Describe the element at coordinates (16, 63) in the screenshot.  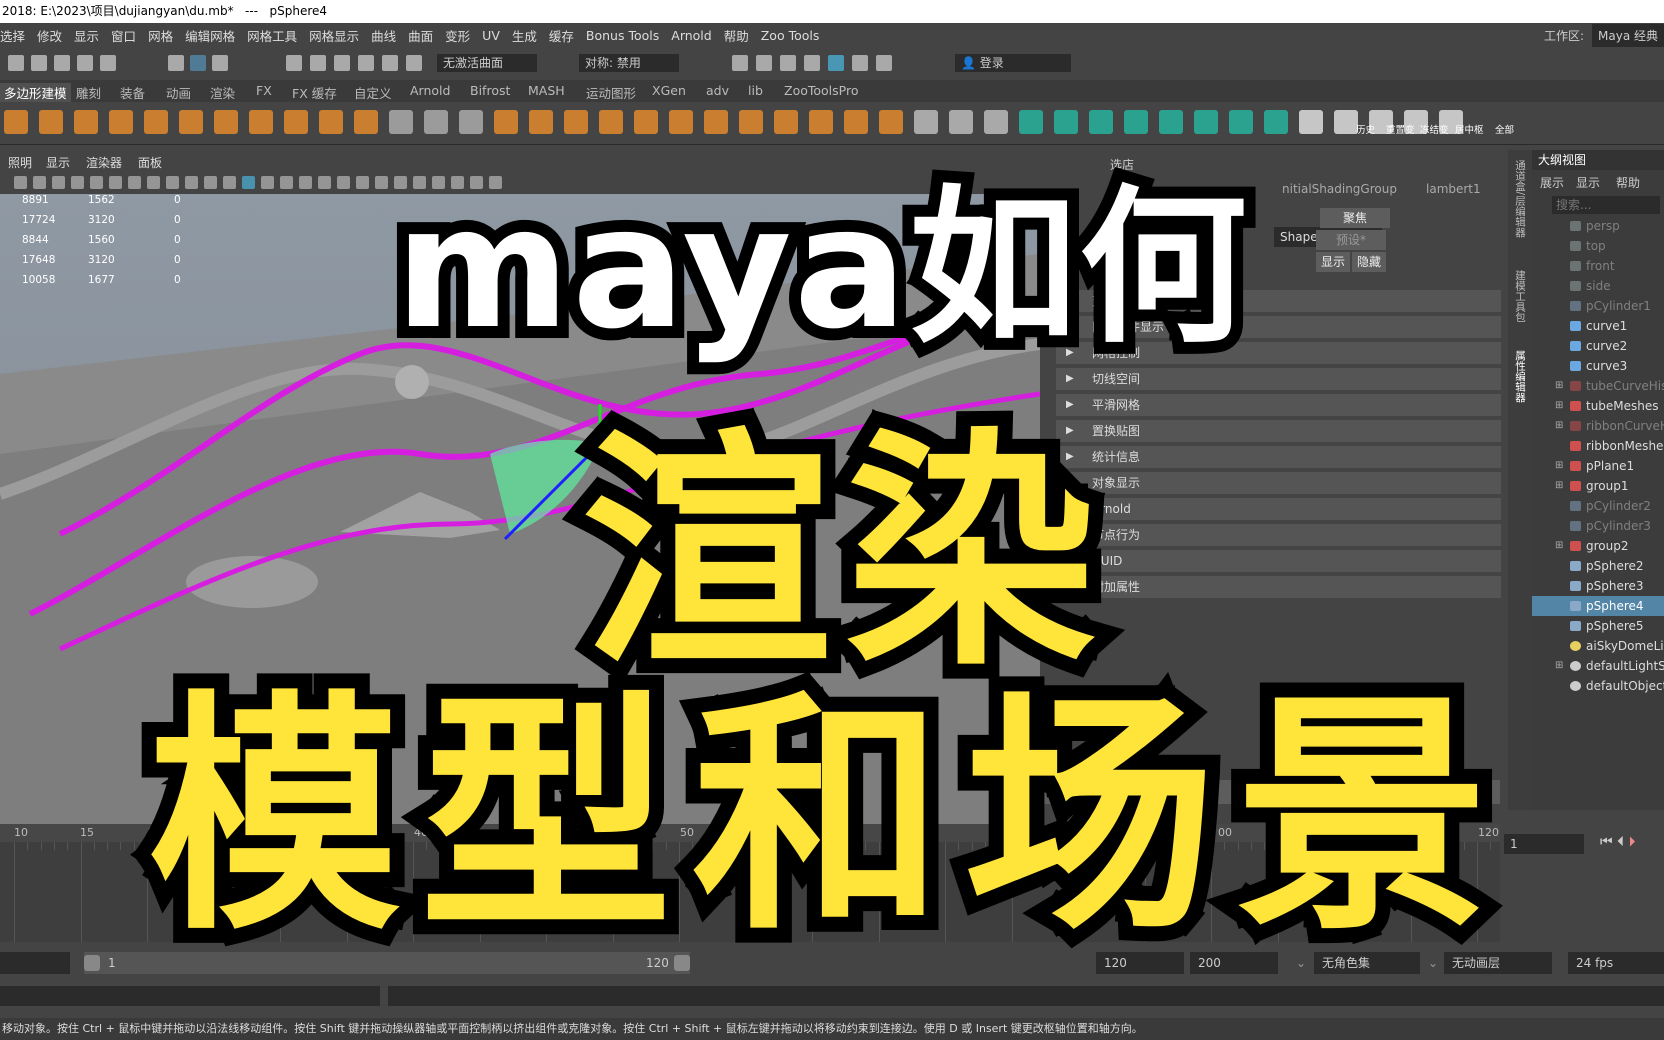
I see `new-scene-icon` at that location.